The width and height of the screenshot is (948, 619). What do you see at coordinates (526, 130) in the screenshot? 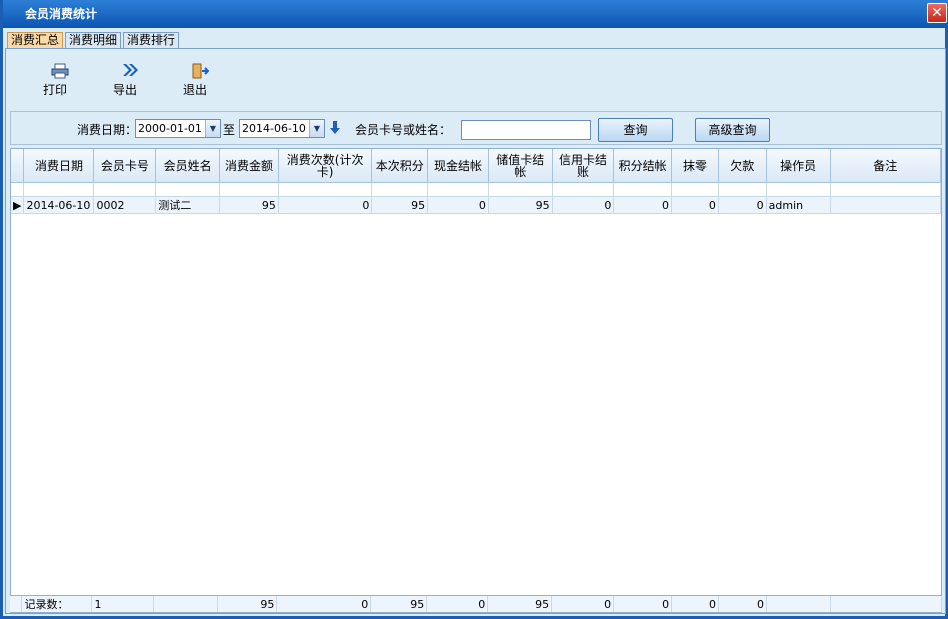
I see `member-search-input` at bounding box center [526, 130].